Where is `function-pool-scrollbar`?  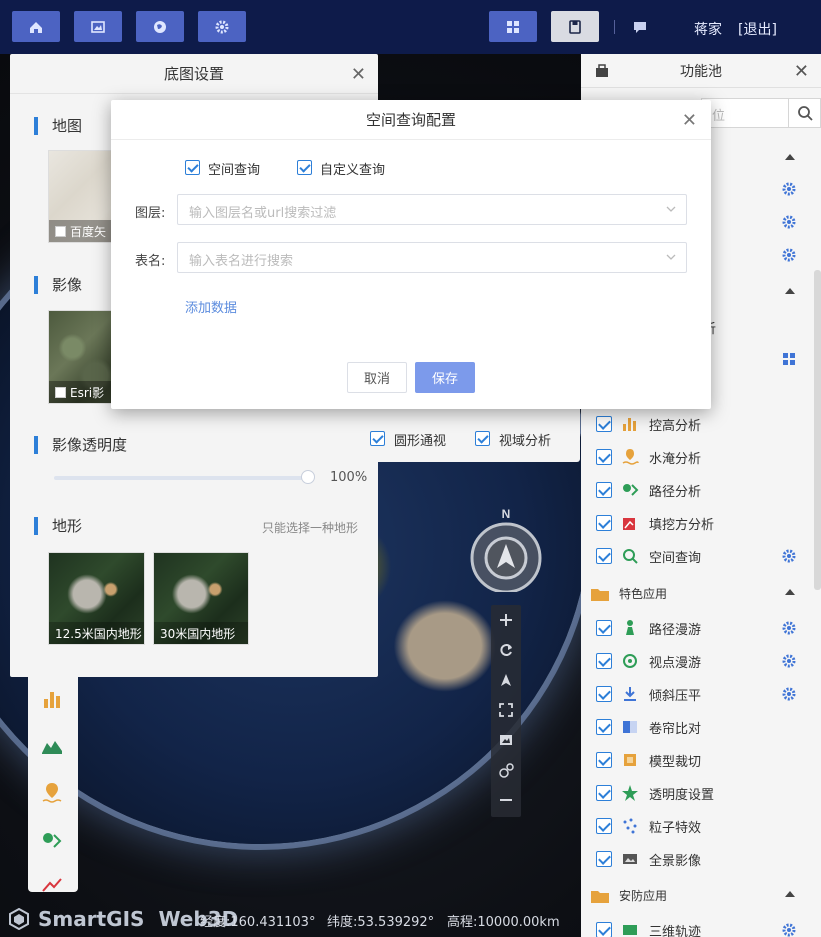 function-pool-scrollbar is located at coordinates (817, 430).